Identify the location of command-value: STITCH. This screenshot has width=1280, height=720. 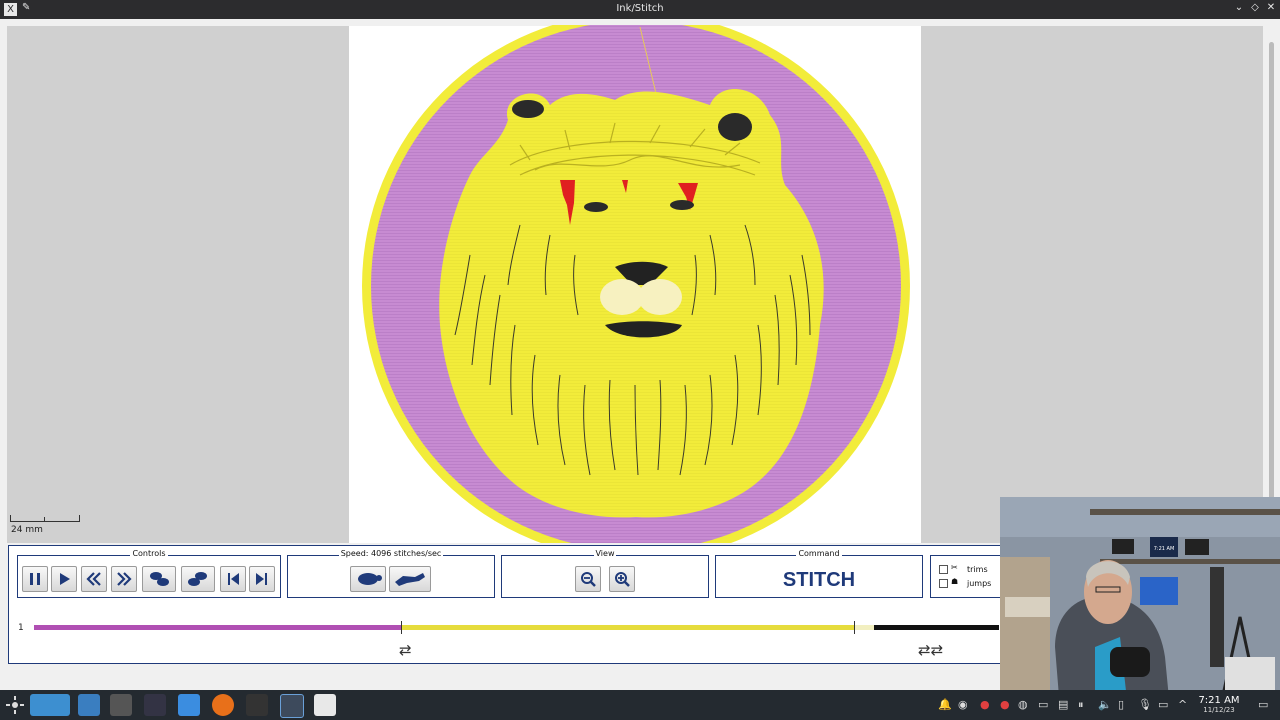
(819, 580).